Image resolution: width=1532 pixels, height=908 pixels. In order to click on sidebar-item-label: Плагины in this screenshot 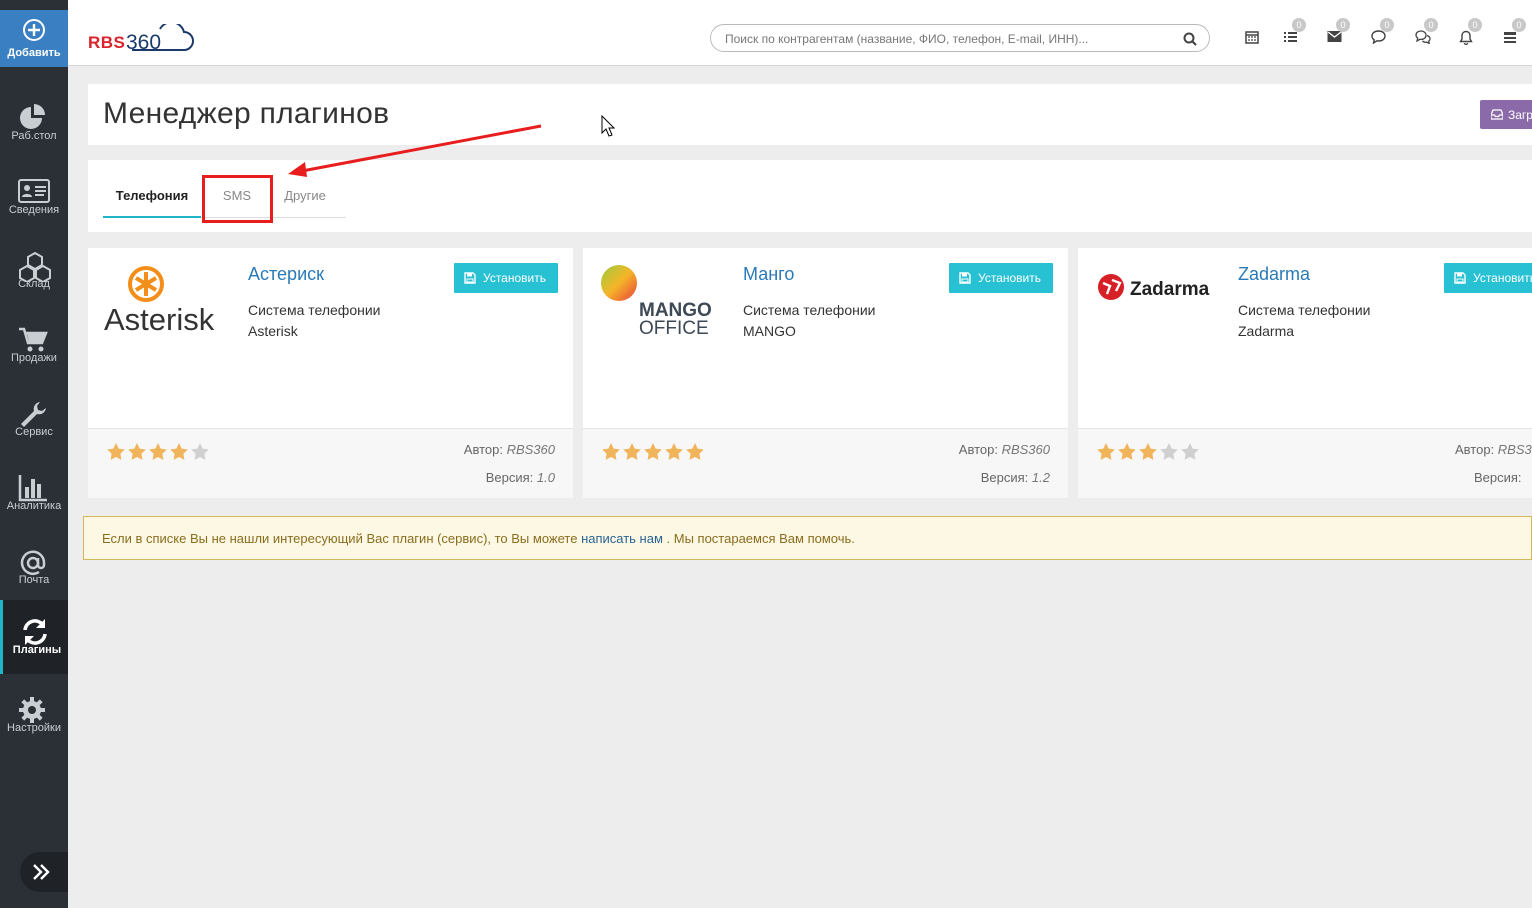, I will do `click(37, 650)`.